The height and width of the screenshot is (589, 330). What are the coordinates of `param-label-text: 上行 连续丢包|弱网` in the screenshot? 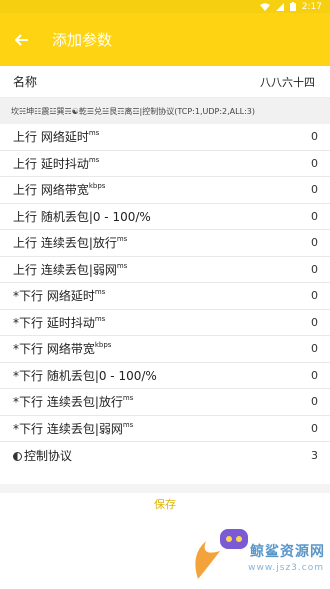 It's located at (65, 269).